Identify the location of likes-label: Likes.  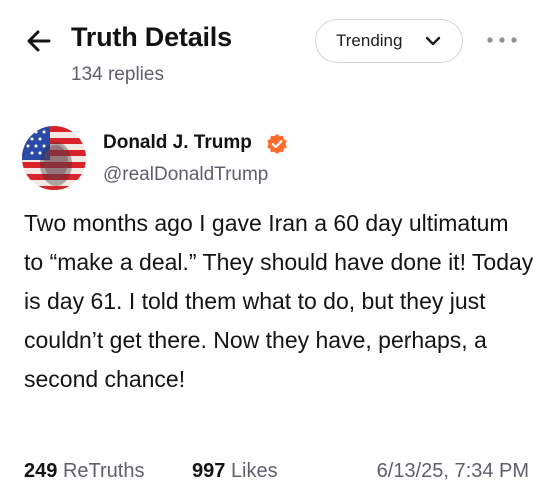
(254, 471).